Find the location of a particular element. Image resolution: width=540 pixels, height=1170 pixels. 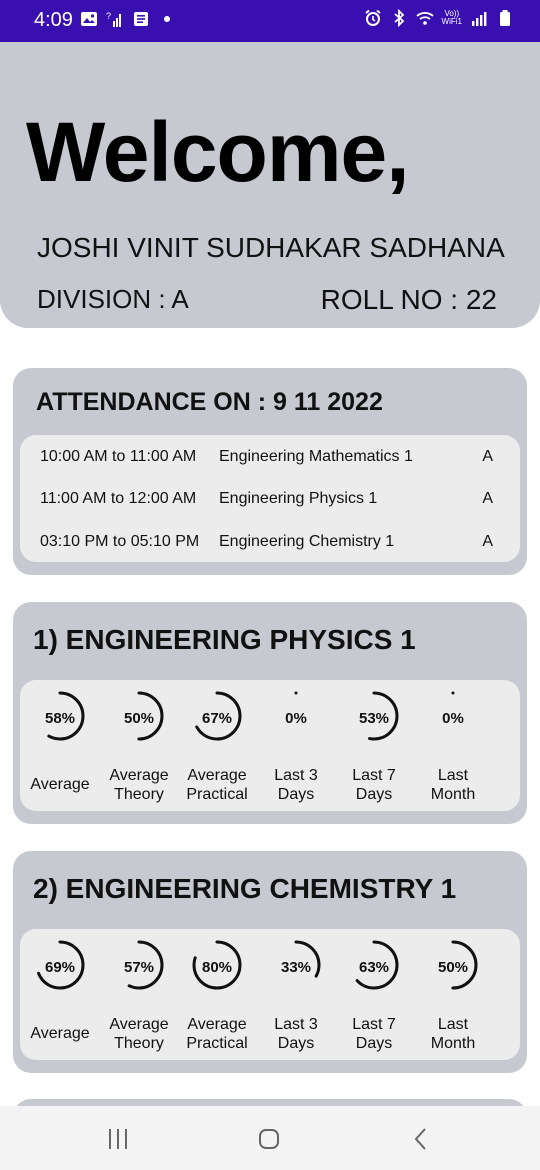

subject-title: 2) ENGINEERING CHEMISTRY 1 is located at coordinates (245, 888).